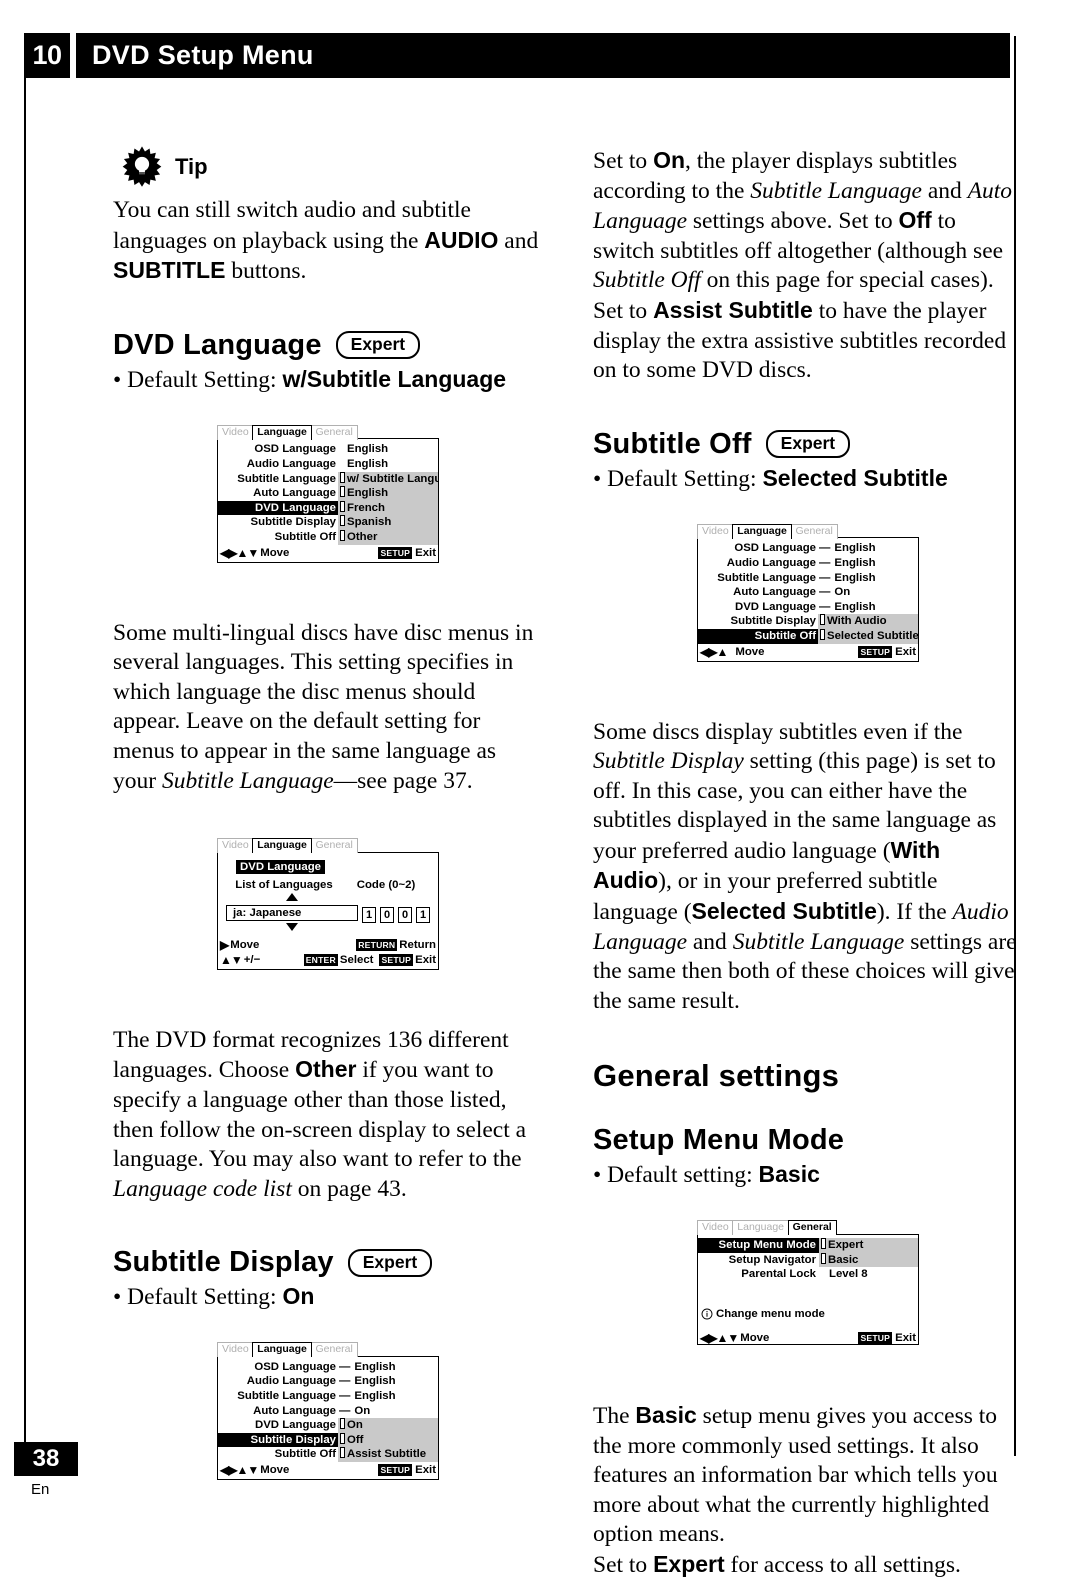  I want to click on osd-row-highlighted: Setup Menu Mode Expert, so click(808, 1245).